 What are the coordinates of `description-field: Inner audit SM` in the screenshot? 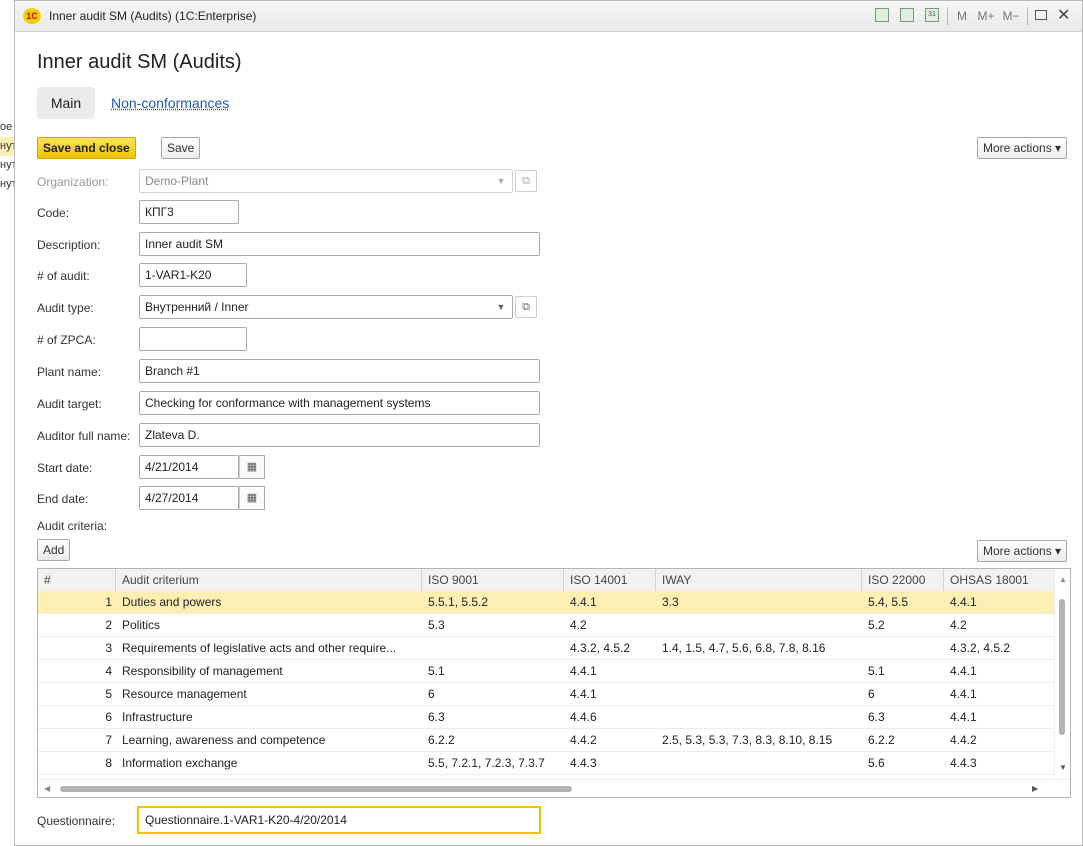 It's located at (339, 244).